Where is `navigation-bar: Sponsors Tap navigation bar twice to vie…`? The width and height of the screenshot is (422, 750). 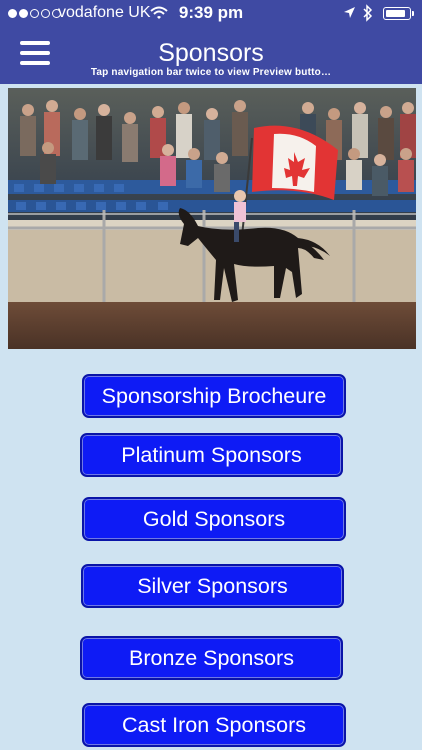 navigation-bar: Sponsors Tap navigation bar twice to vie… is located at coordinates (211, 56).